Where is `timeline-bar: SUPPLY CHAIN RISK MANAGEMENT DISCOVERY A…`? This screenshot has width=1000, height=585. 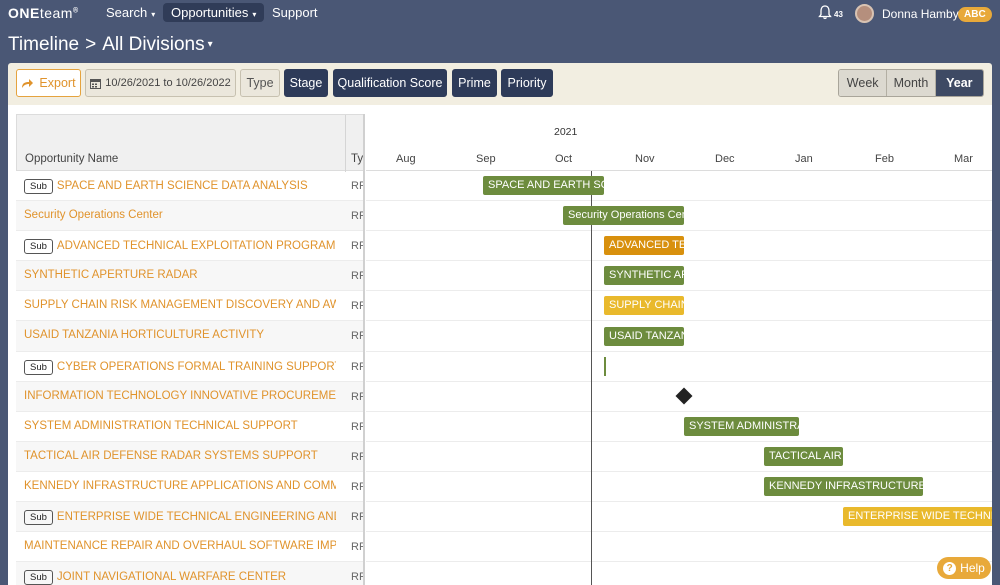
timeline-bar: SUPPLY CHAIN RISK MANAGEMENT DISCOVERY A… is located at coordinates (644, 306).